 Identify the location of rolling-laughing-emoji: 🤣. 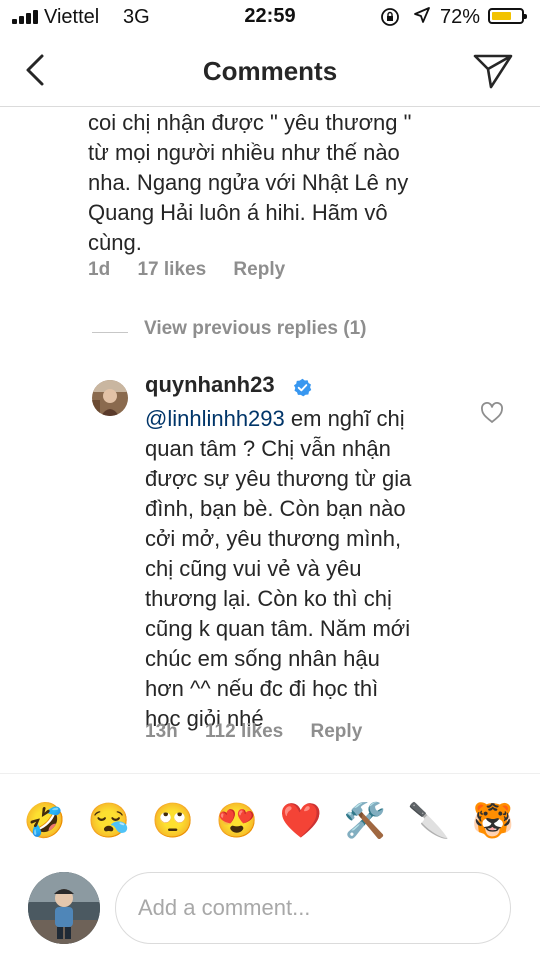
(45, 821).